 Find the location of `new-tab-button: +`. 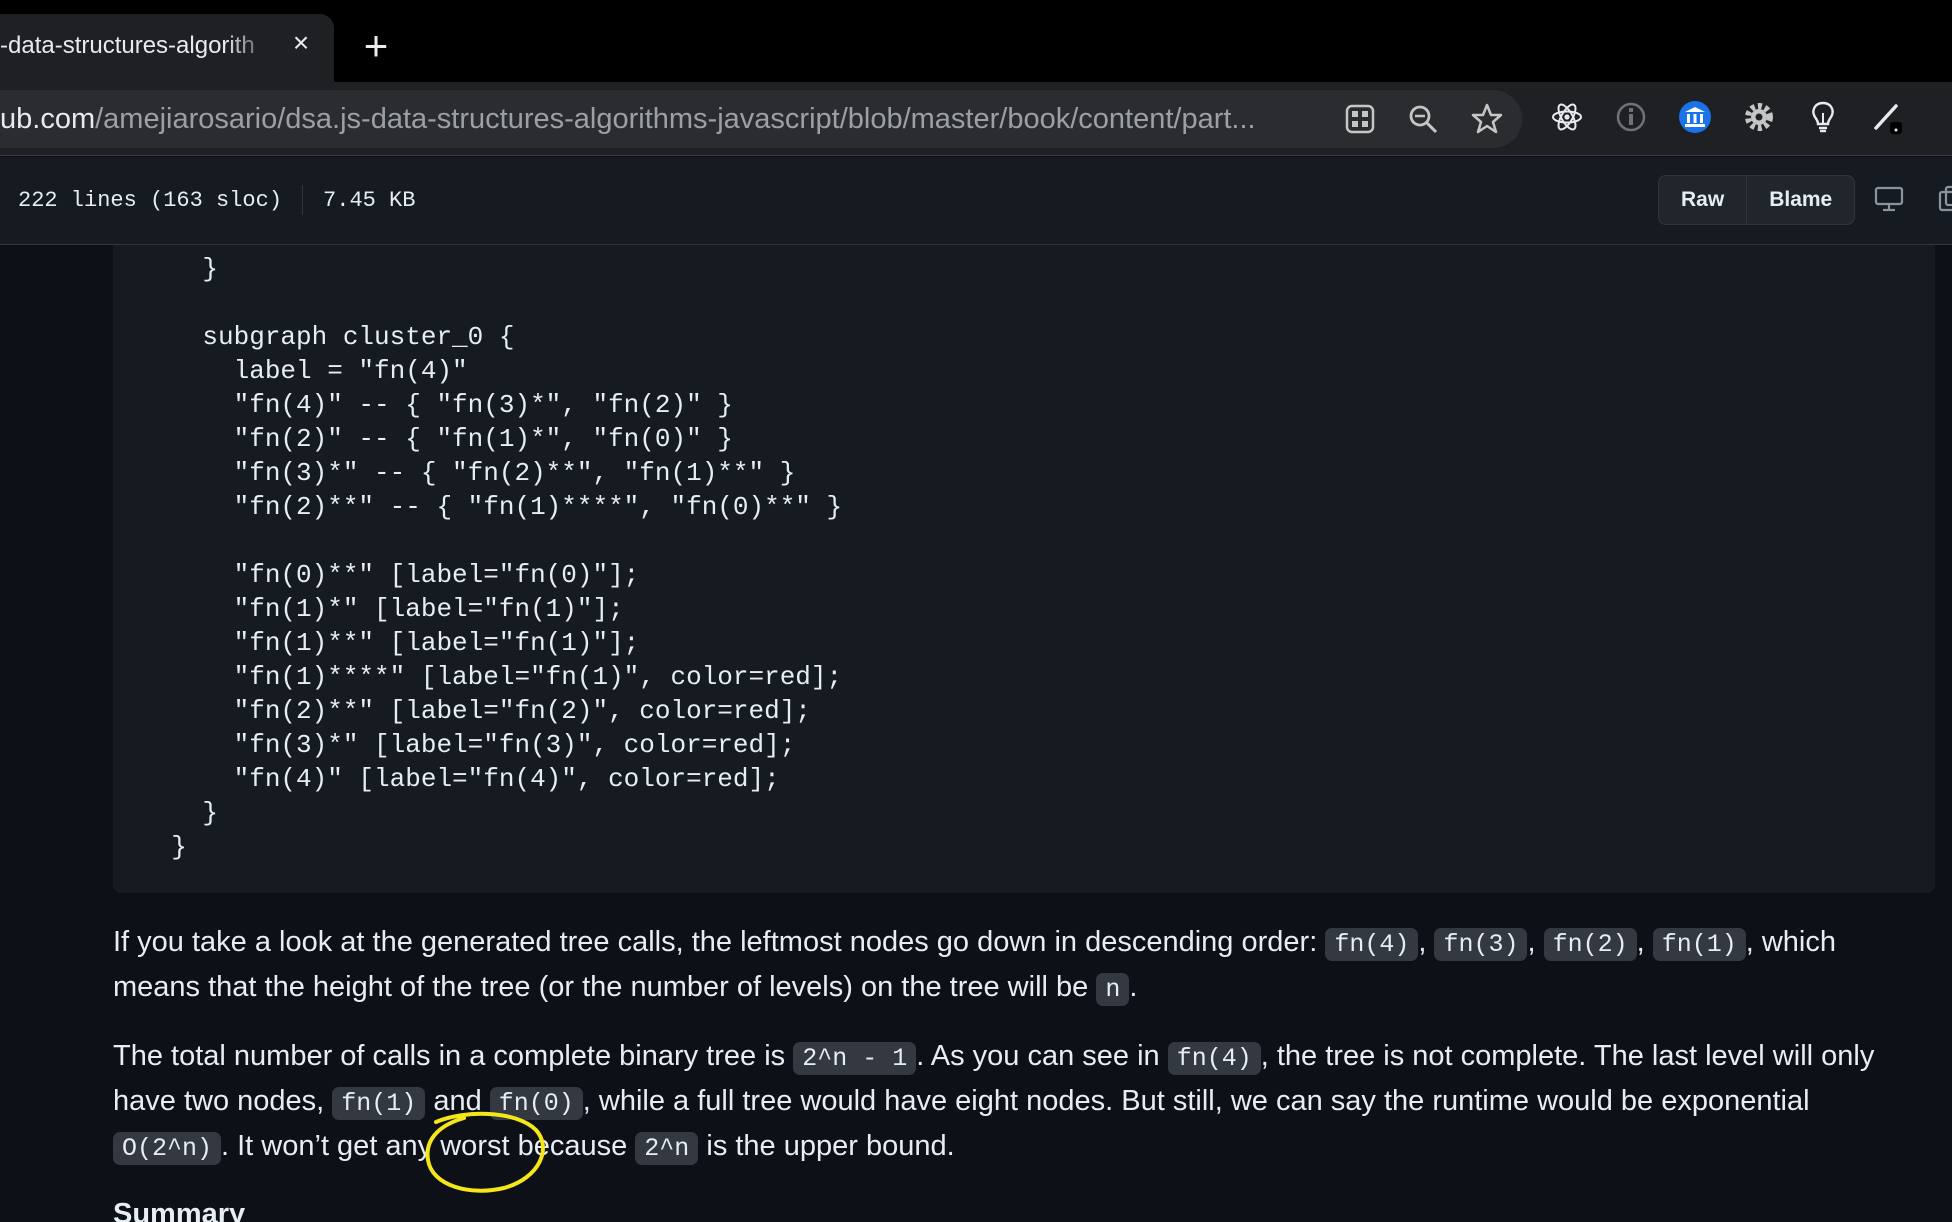

new-tab-button: + is located at coordinates (376, 46).